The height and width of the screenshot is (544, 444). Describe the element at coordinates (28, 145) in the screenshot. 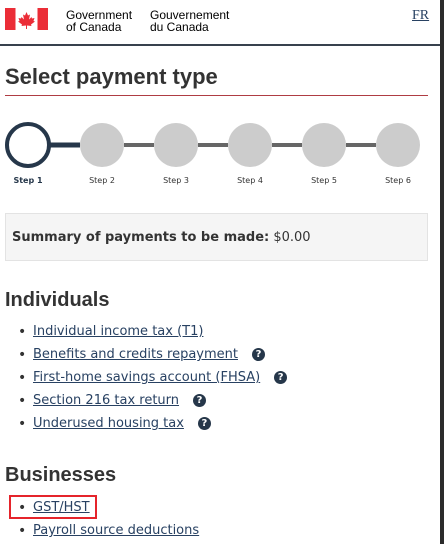

I see `step-1-circle` at that location.